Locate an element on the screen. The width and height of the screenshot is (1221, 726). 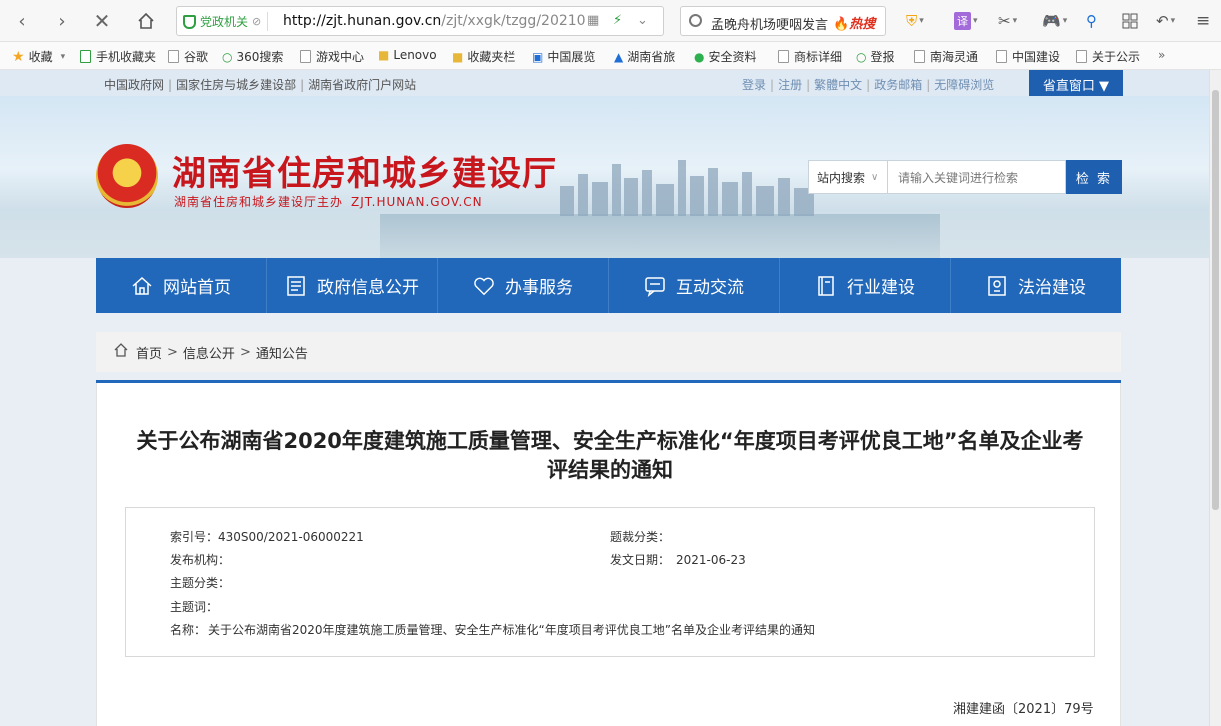
magnifier-icon: ⚲ is located at coordinates (1091, 21).